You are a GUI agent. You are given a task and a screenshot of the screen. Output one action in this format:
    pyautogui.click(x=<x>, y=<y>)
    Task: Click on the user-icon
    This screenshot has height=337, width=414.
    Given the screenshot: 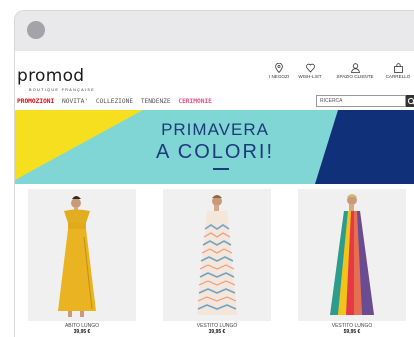 What is the action you would take?
    pyautogui.click(x=355, y=68)
    